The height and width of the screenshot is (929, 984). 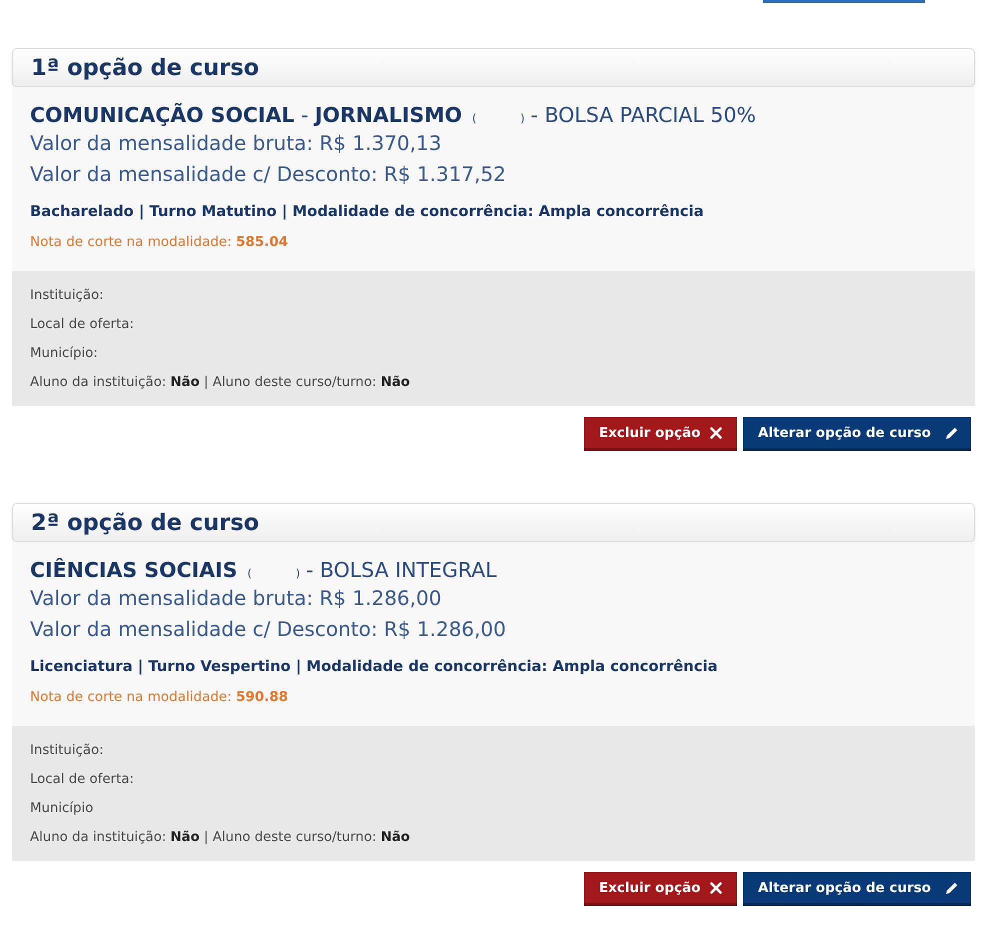 What do you see at coordinates (62, 809) in the screenshot?
I see `info-text: Município` at bounding box center [62, 809].